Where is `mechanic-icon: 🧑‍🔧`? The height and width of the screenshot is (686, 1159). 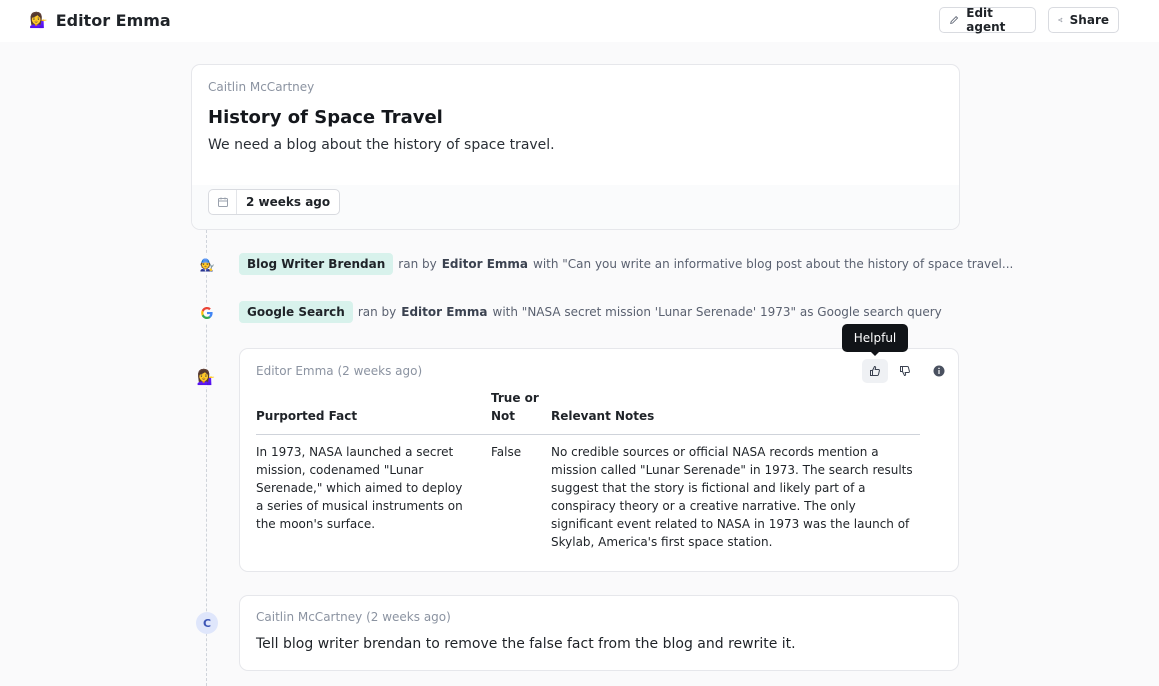 mechanic-icon: 🧑‍🔧 is located at coordinates (207, 265).